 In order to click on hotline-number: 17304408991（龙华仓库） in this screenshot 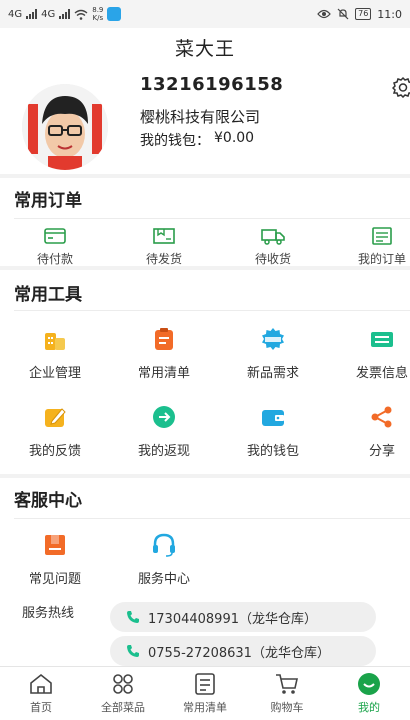, I will do `click(232, 619)`.